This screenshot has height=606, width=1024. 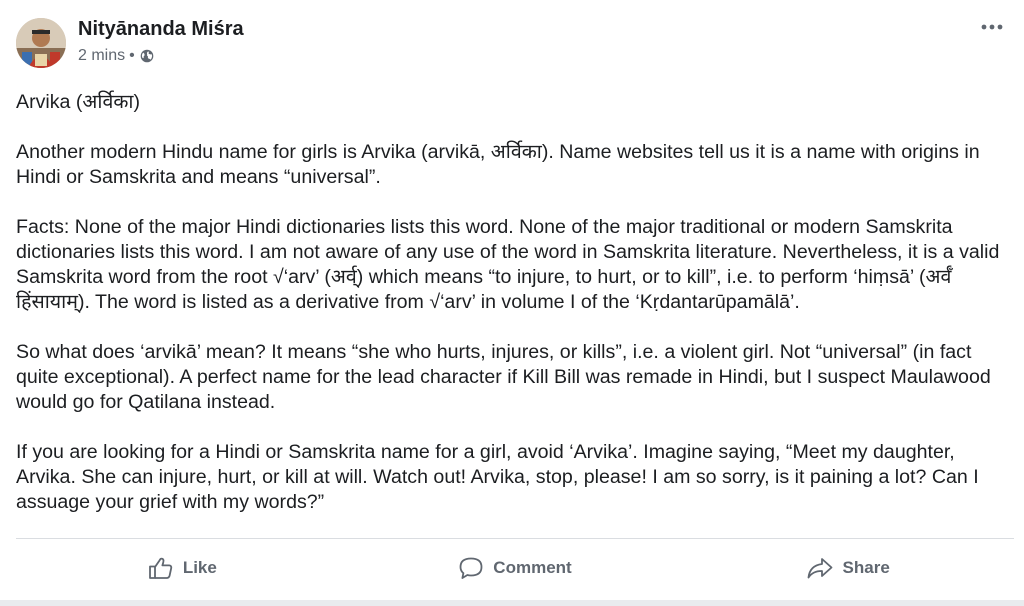 I want to click on post-actions: Like Comment Share, so click(x=515, y=568).